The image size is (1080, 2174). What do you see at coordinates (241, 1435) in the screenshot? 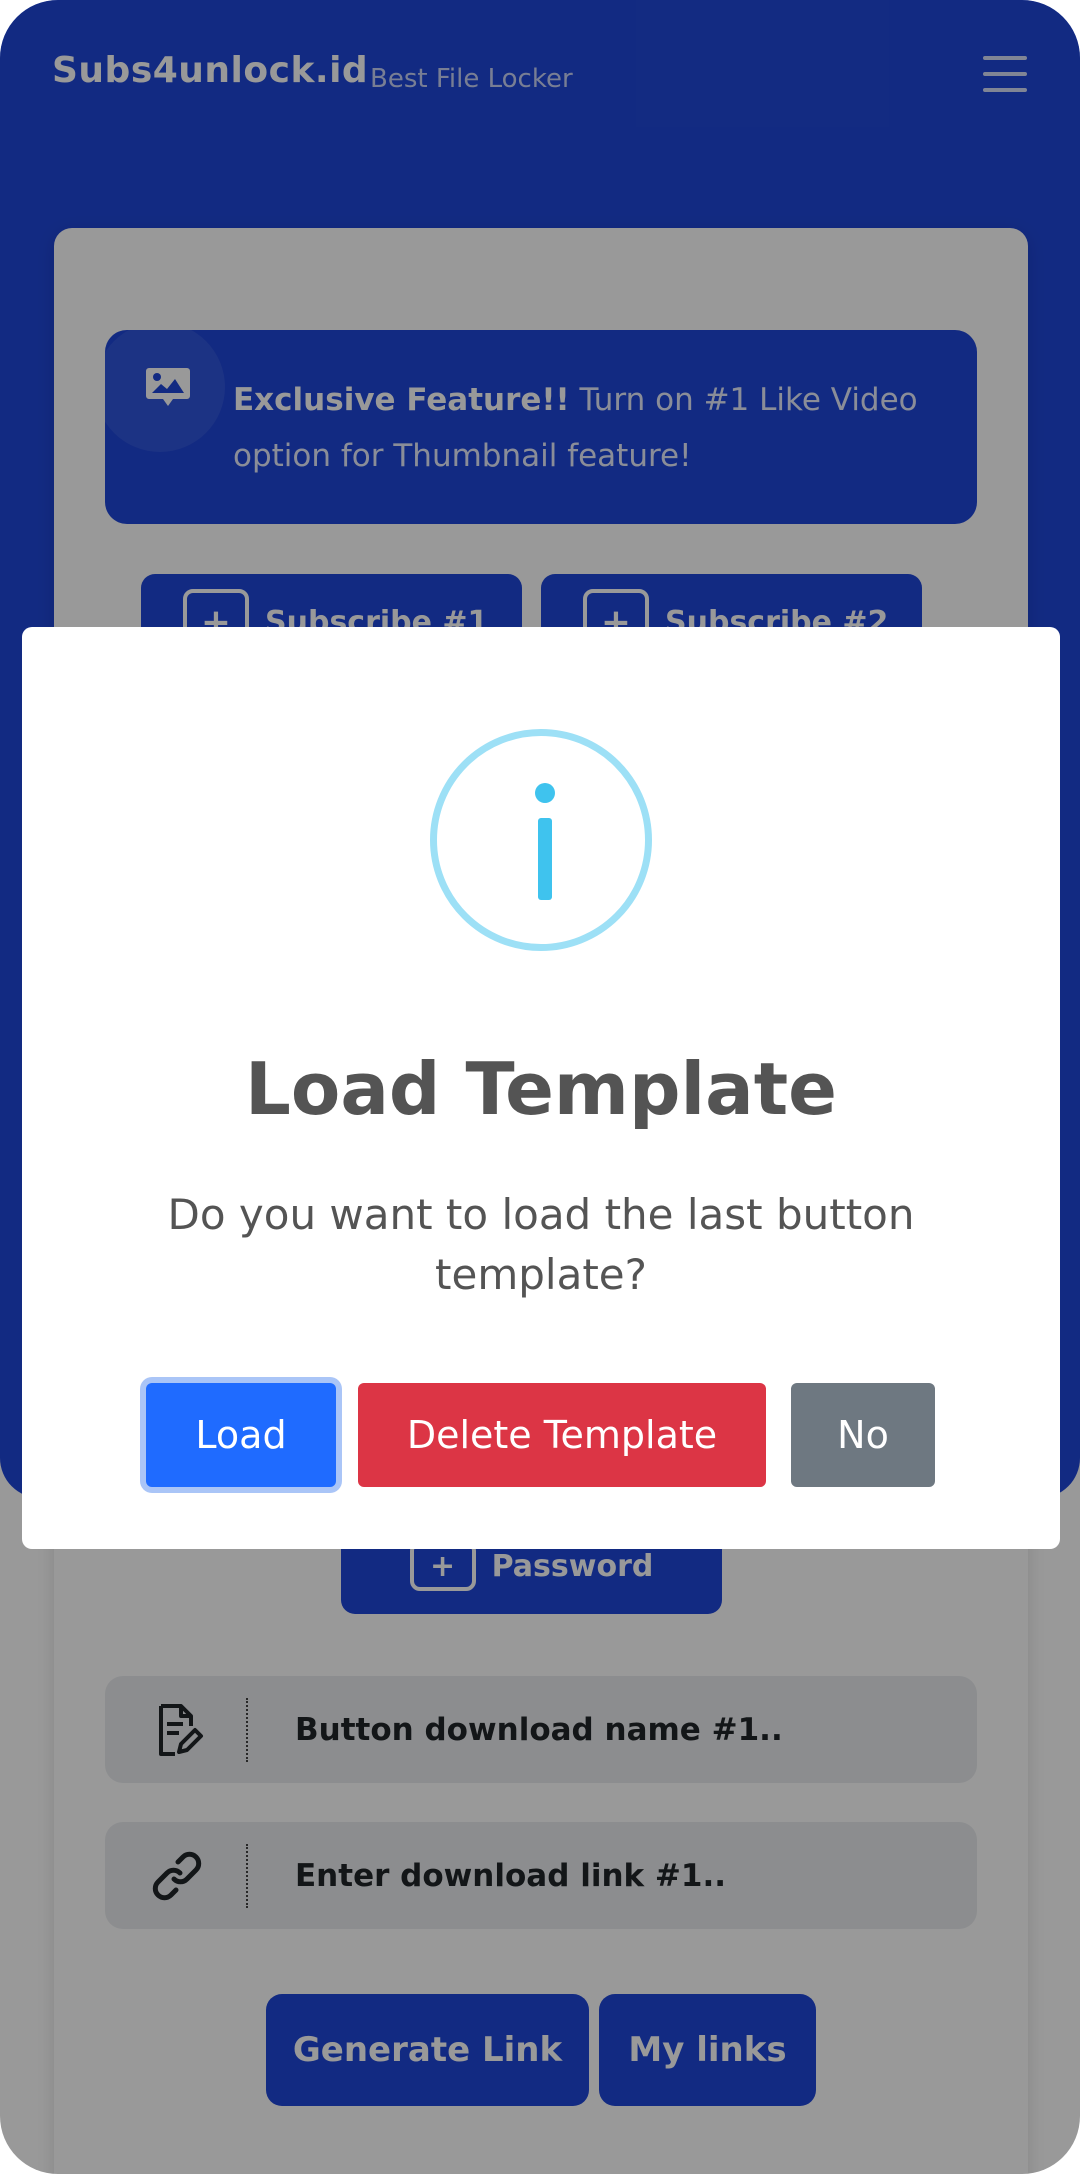
I see `load-button: Load` at bounding box center [241, 1435].